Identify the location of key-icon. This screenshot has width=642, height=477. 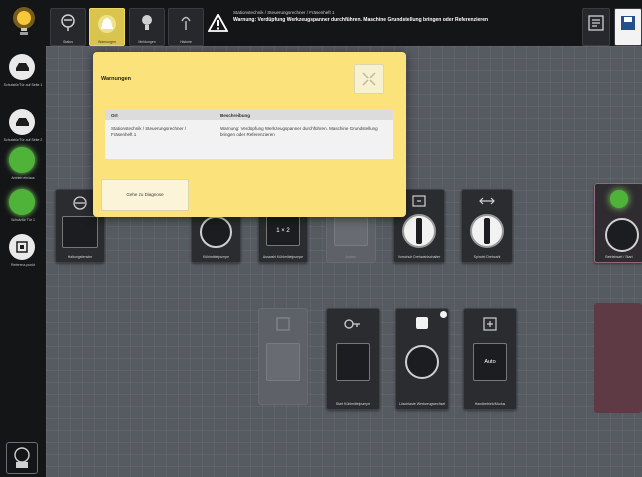
(352, 324).